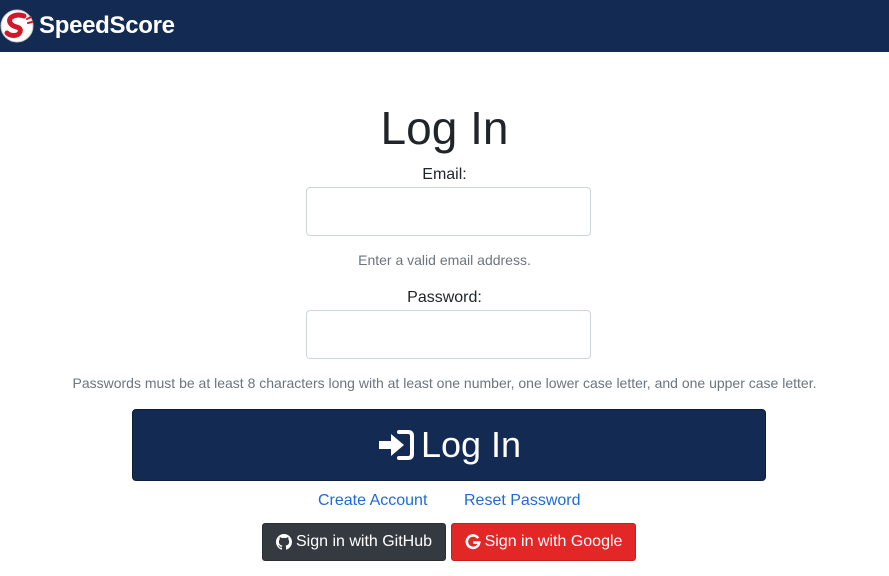 The width and height of the screenshot is (889, 576). What do you see at coordinates (471, 444) in the screenshot?
I see `login-button-label: Log In` at bounding box center [471, 444].